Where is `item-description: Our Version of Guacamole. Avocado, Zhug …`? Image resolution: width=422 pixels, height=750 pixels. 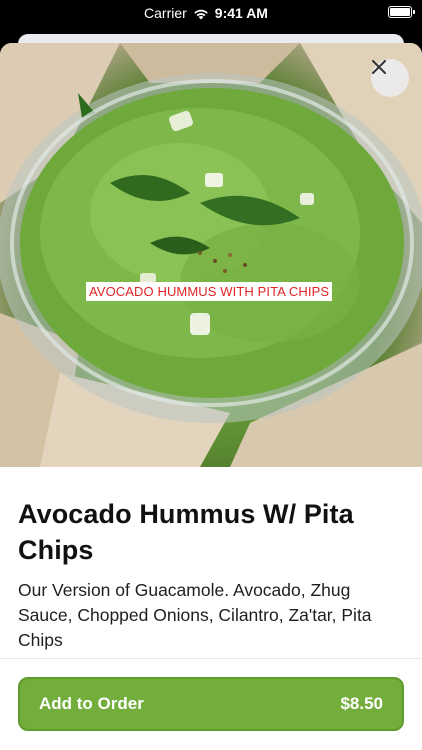 item-description: Our Version of Guacamole. Avocado, Zhug … is located at coordinates (195, 615).